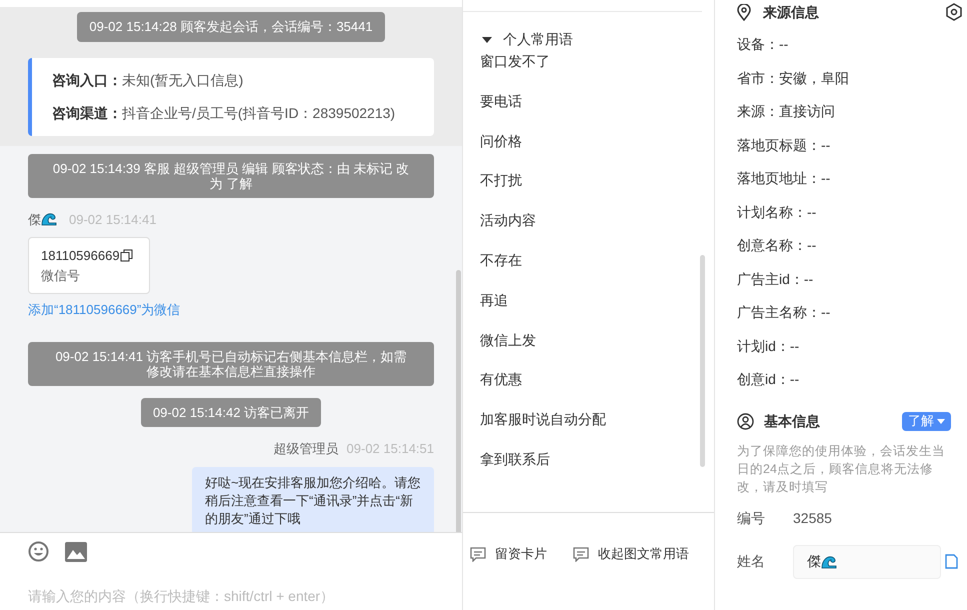 The image size is (967, 610). I want to click on section-title: 来源信息, so click(791, 12).